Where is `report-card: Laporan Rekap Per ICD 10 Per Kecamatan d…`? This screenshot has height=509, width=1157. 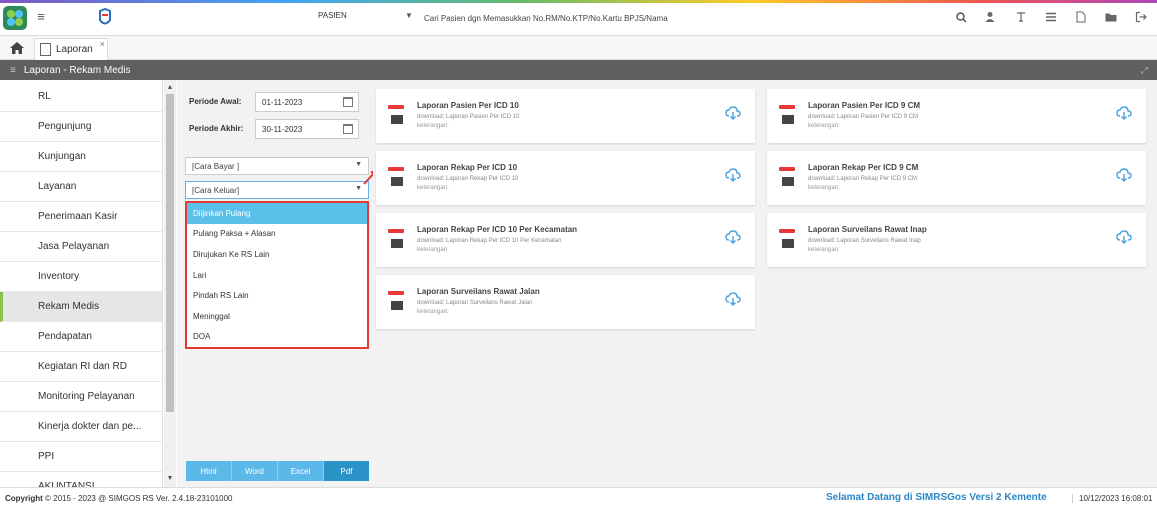
report-card: Laporan Rekap Per ICD 10 Per Kecamatan d… is located at coordinates (565, 240).